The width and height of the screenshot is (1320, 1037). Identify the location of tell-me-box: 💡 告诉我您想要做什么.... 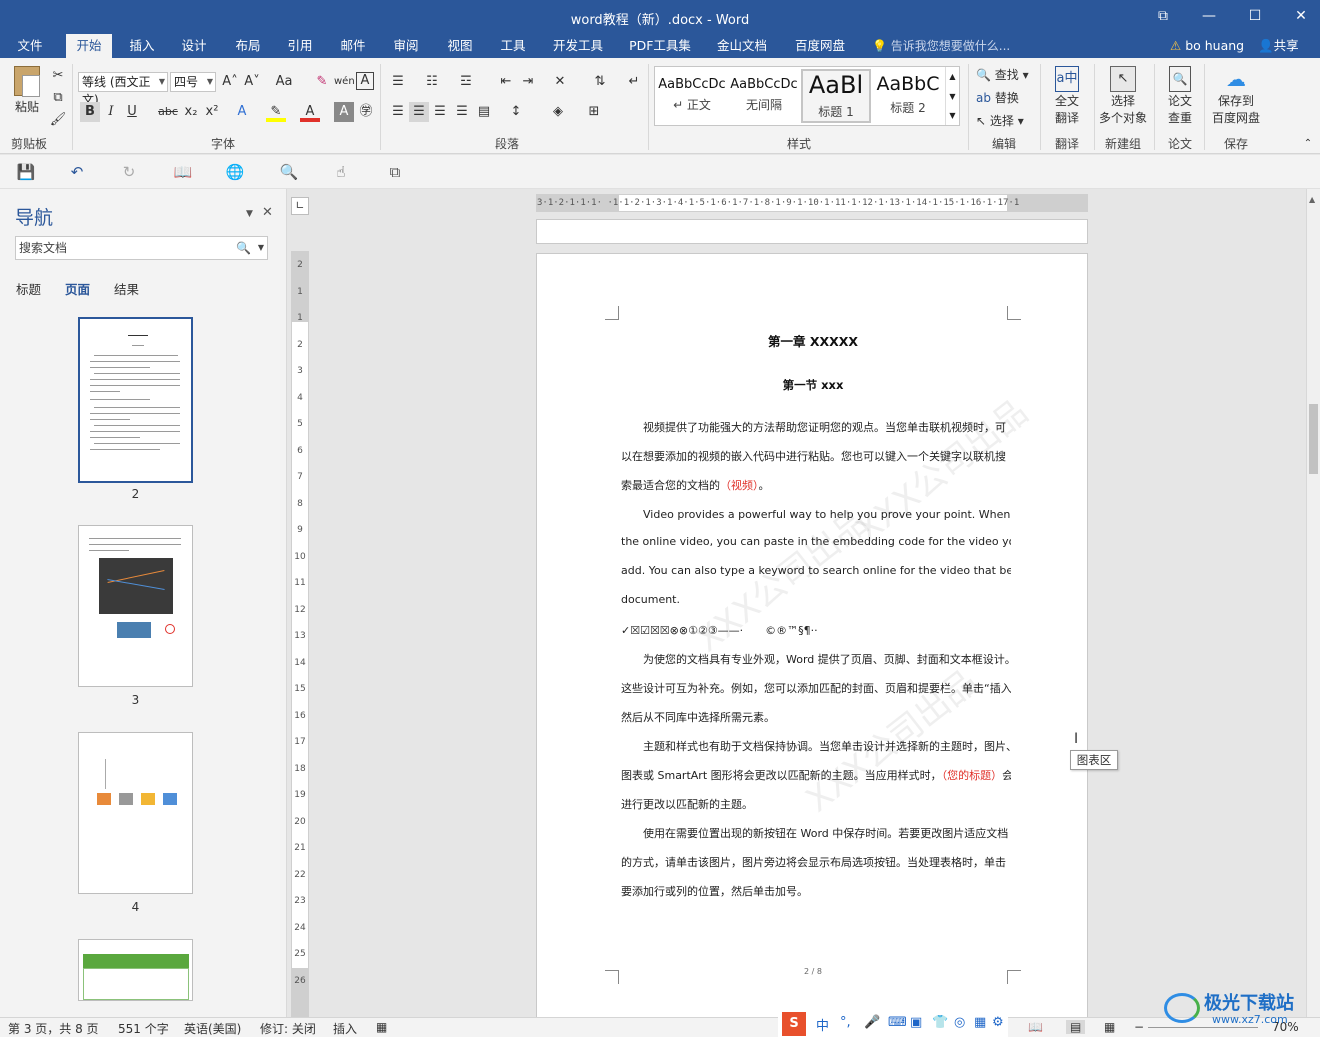
(941, 46).